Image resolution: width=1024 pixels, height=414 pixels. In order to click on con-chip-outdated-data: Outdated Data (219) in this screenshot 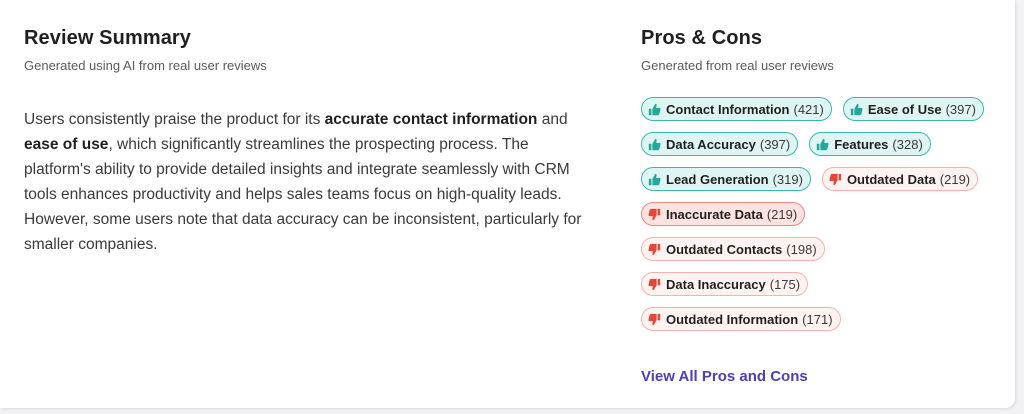, I will do `click(900, 179)`.